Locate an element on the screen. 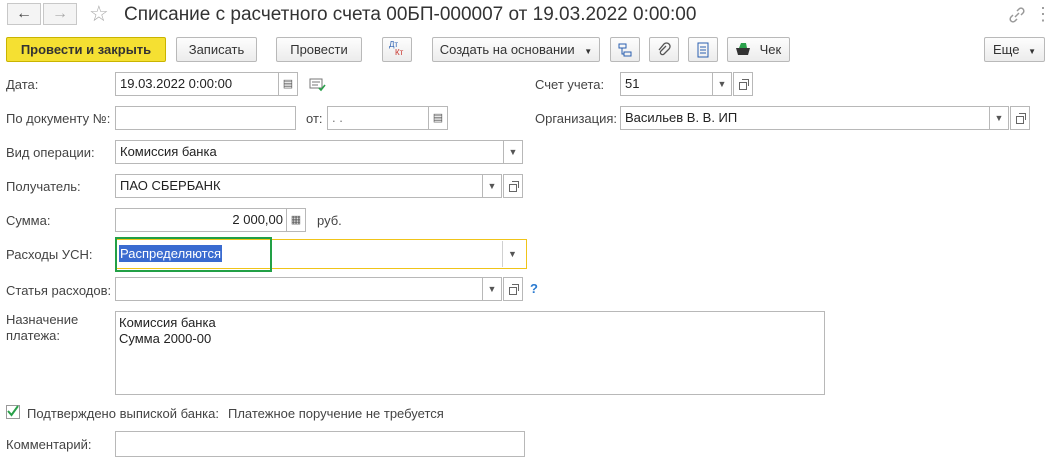 This screenshot has height=457, width=1051. usn-expenses-dropdown-button: ▼ is located at coordinates (512, 254).